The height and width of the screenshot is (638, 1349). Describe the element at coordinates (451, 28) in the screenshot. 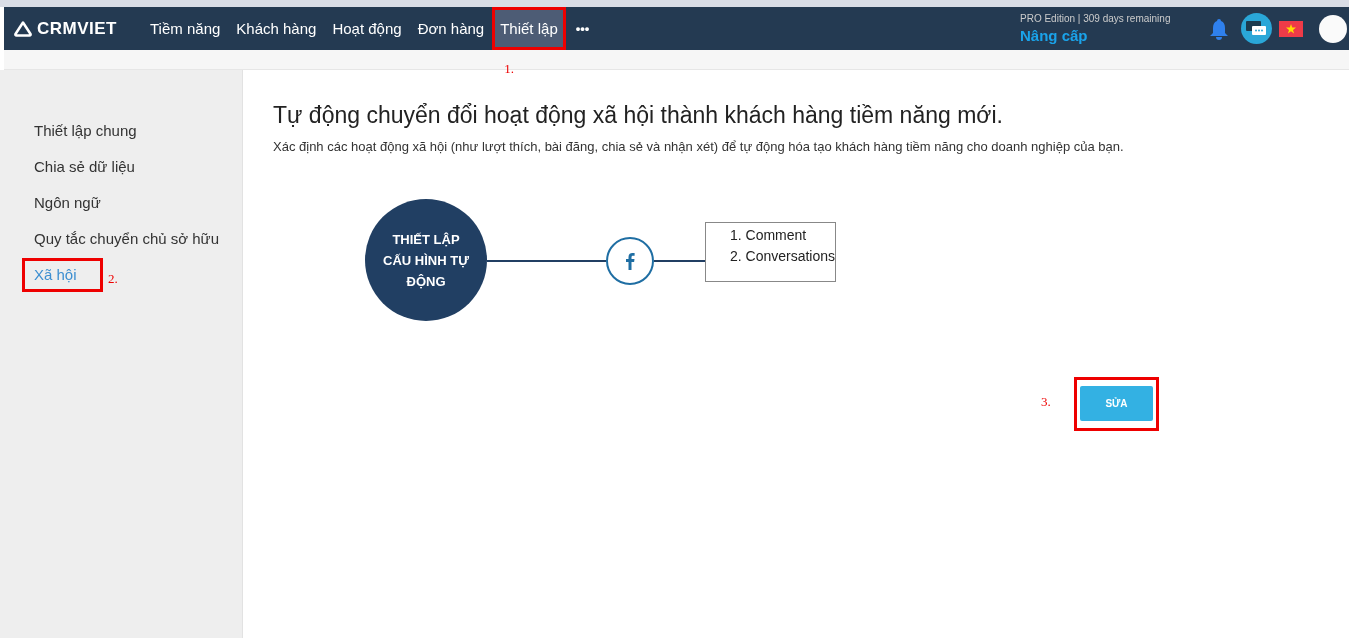

I see `nav-tab: Đơn hàng` at that location.